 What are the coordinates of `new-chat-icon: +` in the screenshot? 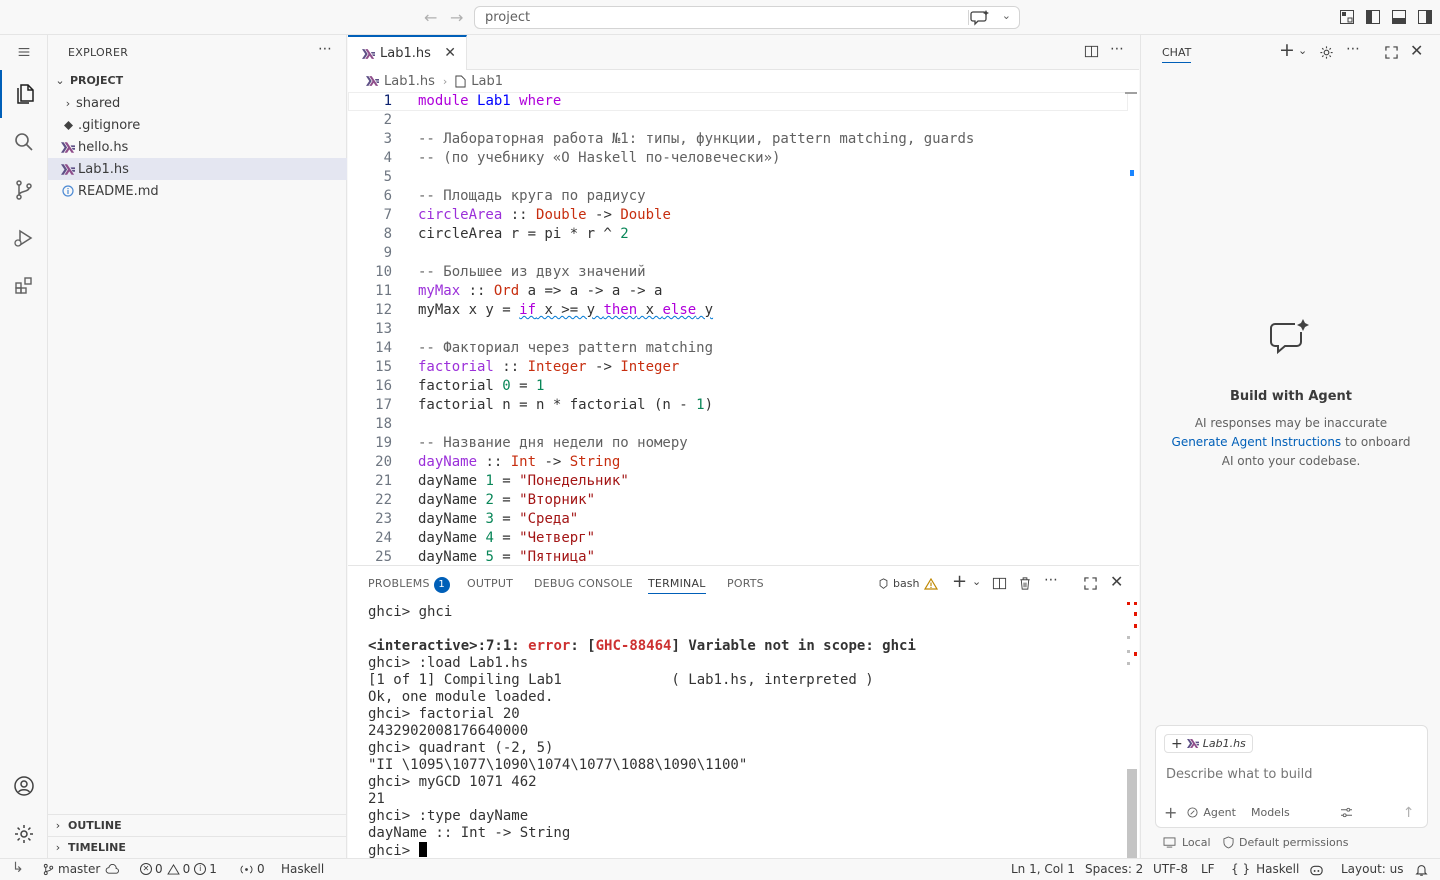 It's located at (1287, 50).